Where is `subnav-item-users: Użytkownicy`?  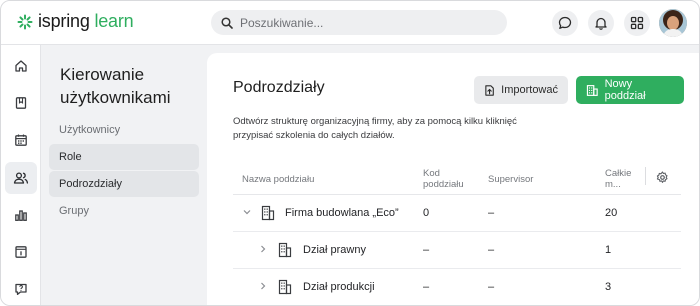
subnav-item-users: Użytkownicy is located at coordinates (124, 130).